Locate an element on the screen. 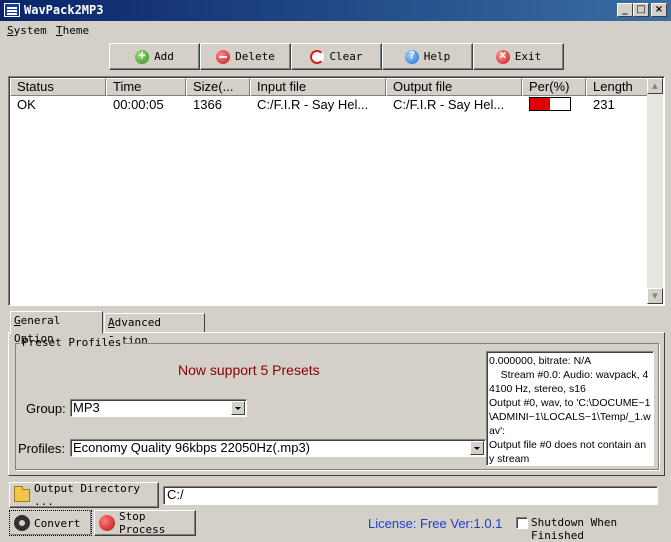  exit-button-label: Exit is located at coordinates (528, 56).